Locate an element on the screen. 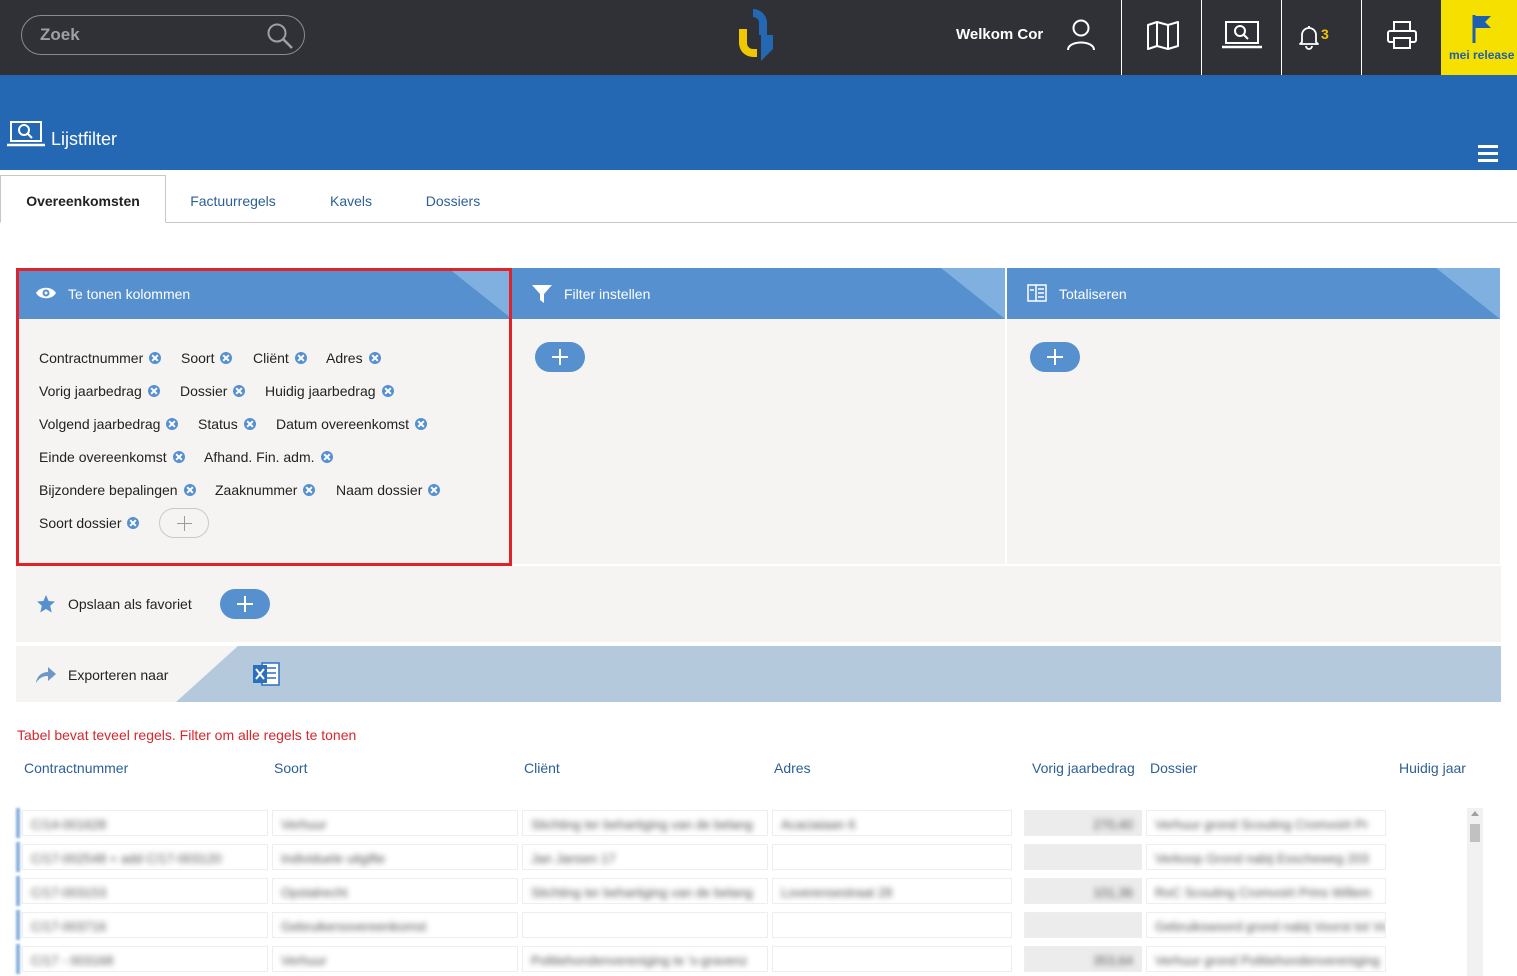 This screenshot has width=1517, height=976. column-chip: Einde overeenkomst is located at coordinates (112, 457).